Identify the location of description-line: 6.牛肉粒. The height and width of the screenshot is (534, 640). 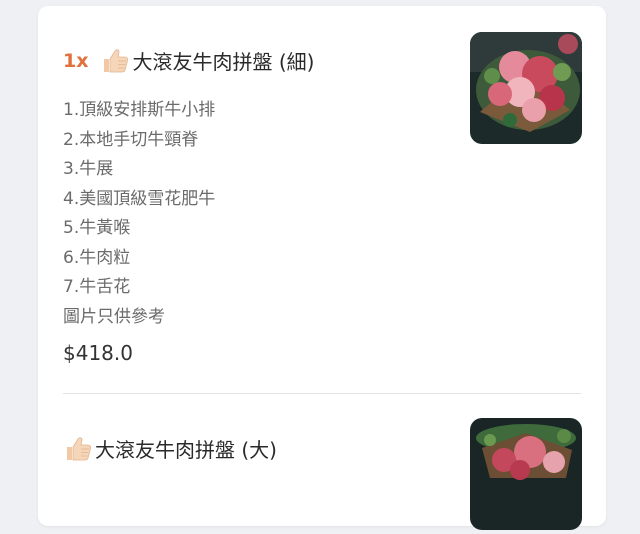
(97, 257).